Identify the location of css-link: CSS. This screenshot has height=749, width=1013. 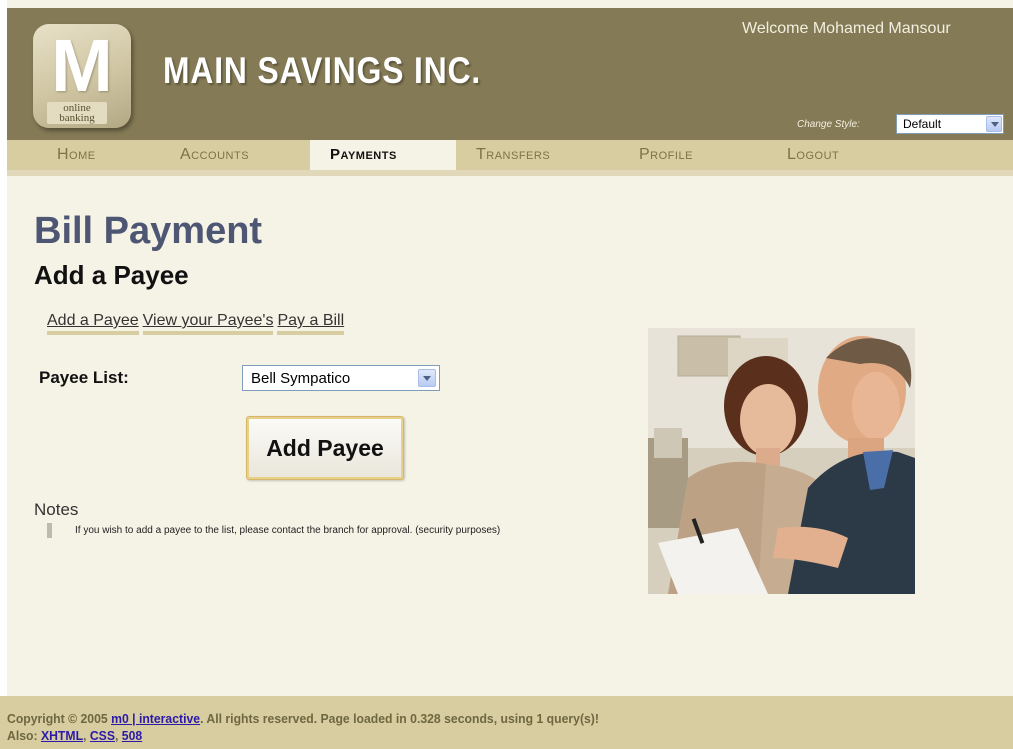
(102, 735).